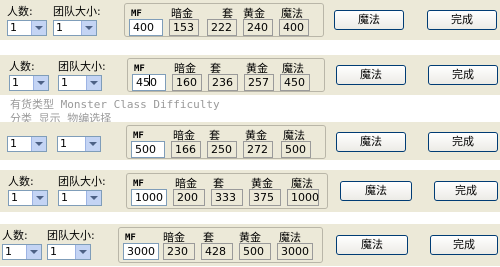 The image size is (500, 267). What do you see at coordinates (217, 251) in the screenshot?
I see `set-value: 428` at bounding box center [217, 251].